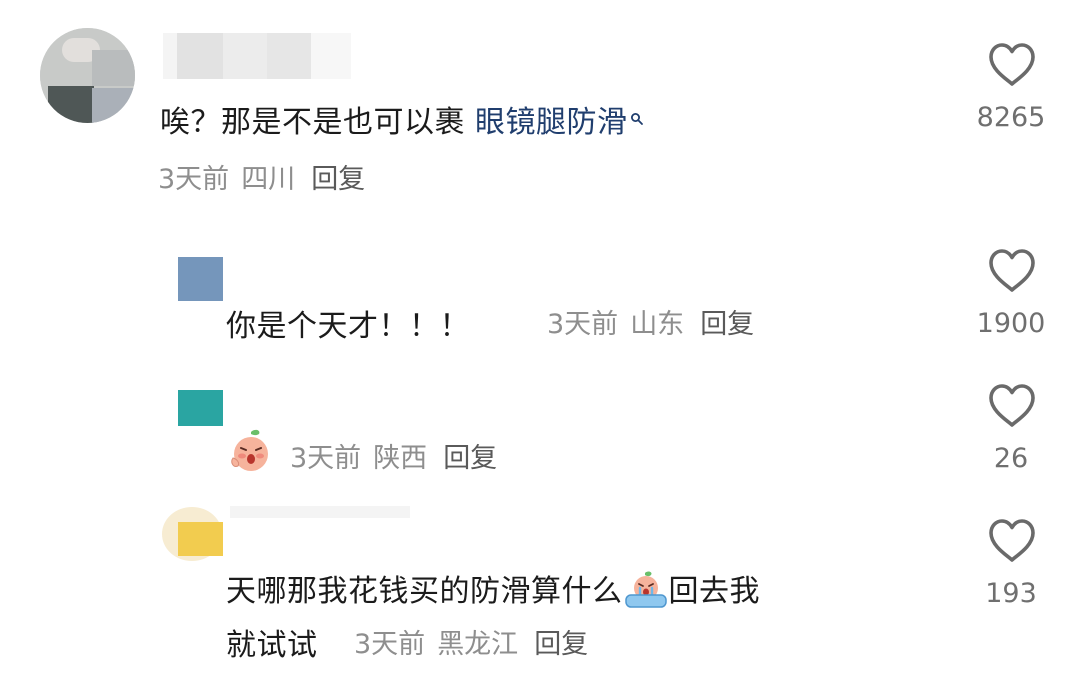 The width and height of the screenshot is (1080, 675). I want to click on comment-meta: 3天前 四川 回复, so click(261, 176).